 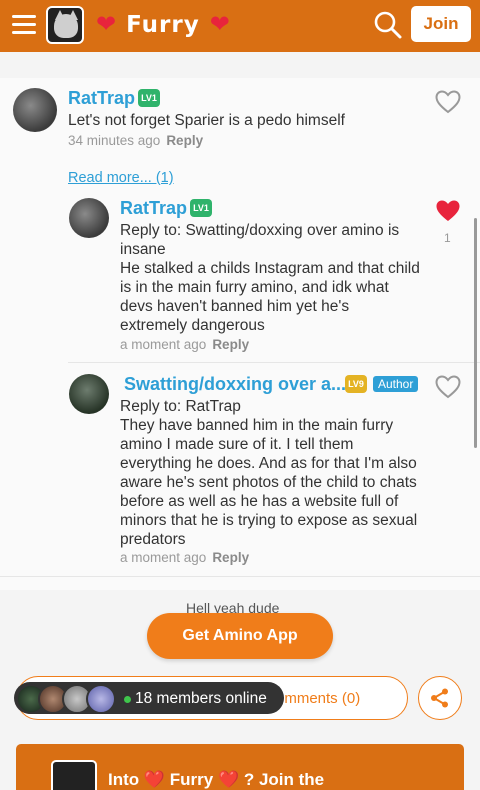 I want to click on community-logo, so click(x=65, y=25).